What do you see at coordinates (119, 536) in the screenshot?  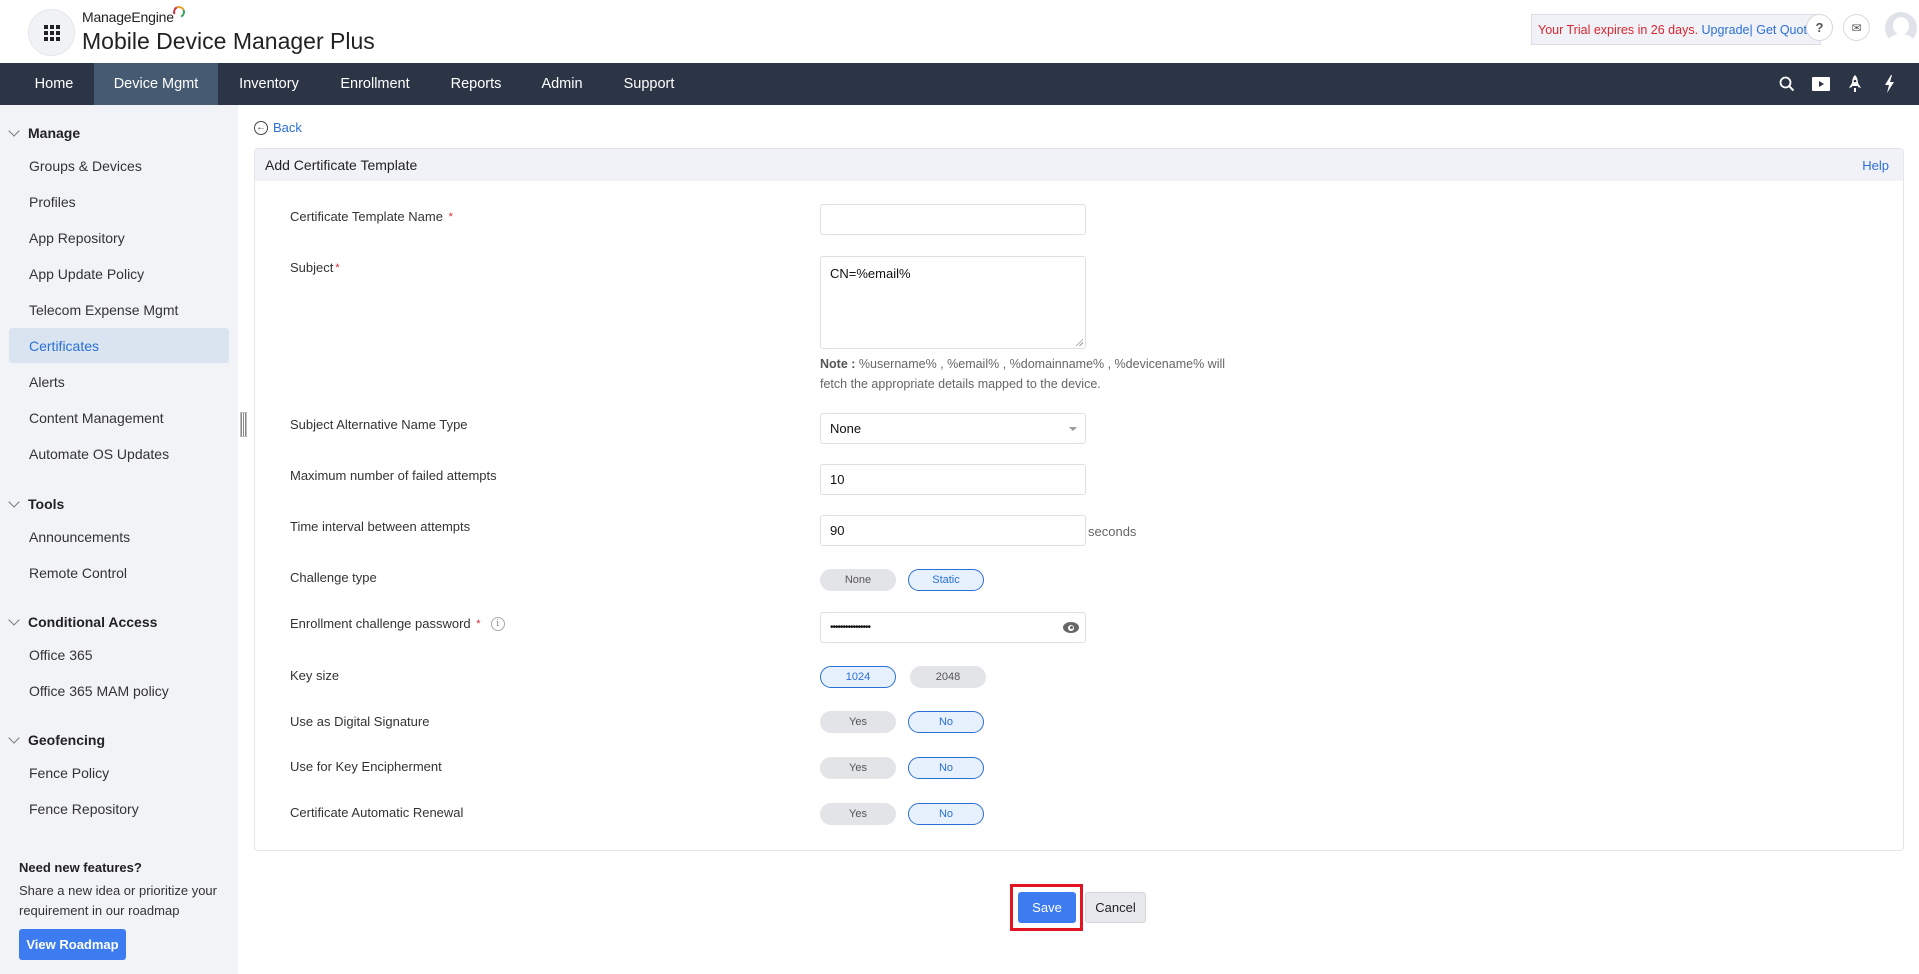 I see `sidebar-item-announcements: Announcements` at bounding box center [119, 536].